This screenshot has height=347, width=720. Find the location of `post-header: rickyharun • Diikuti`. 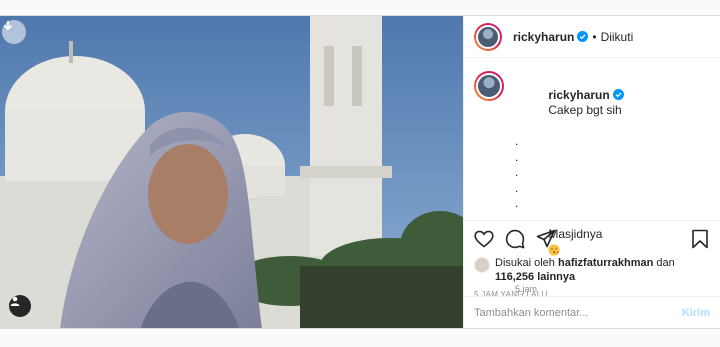

post-header: rickyharun • Diikuti is located at coordinates (592, 37).